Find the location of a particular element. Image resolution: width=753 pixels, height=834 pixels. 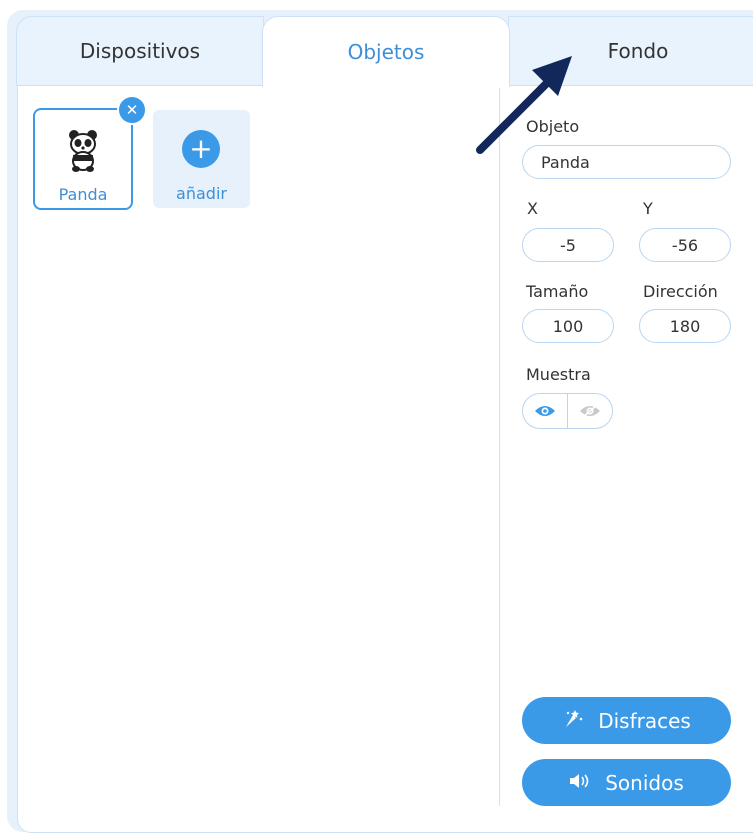

sounds-button: Sonidos is located at coordinates (626, 782).